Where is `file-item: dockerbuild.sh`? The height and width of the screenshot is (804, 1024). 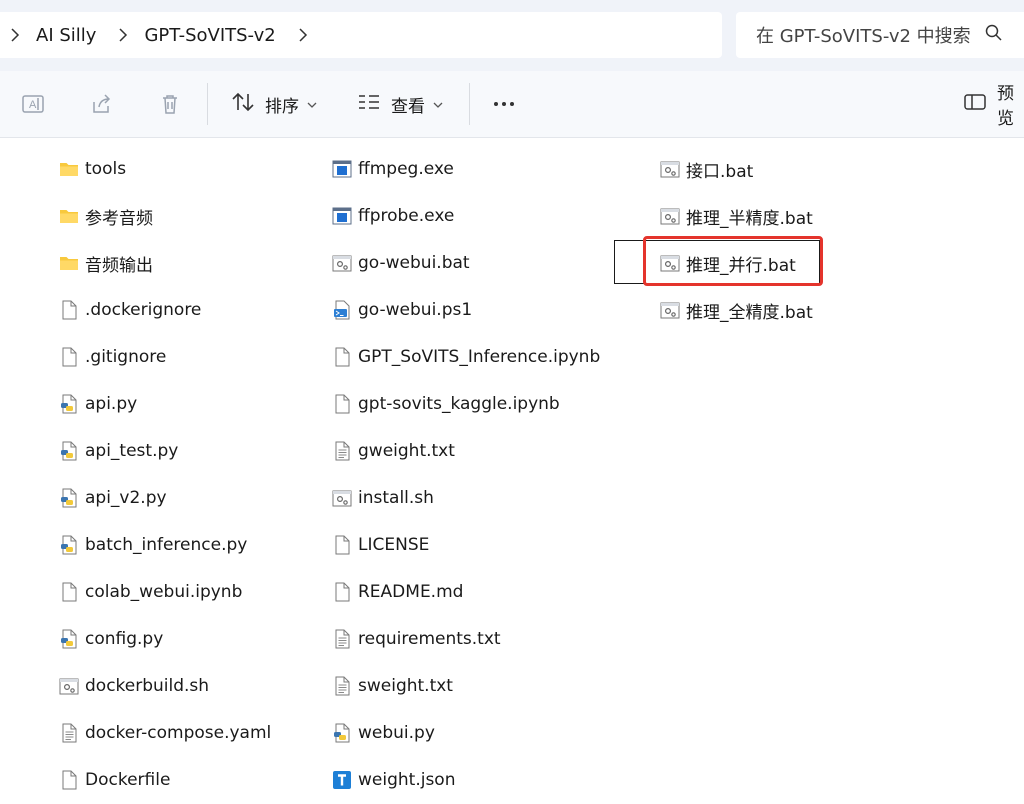
file-item: dockerbuild.sh is located at coordinates (183, 686).